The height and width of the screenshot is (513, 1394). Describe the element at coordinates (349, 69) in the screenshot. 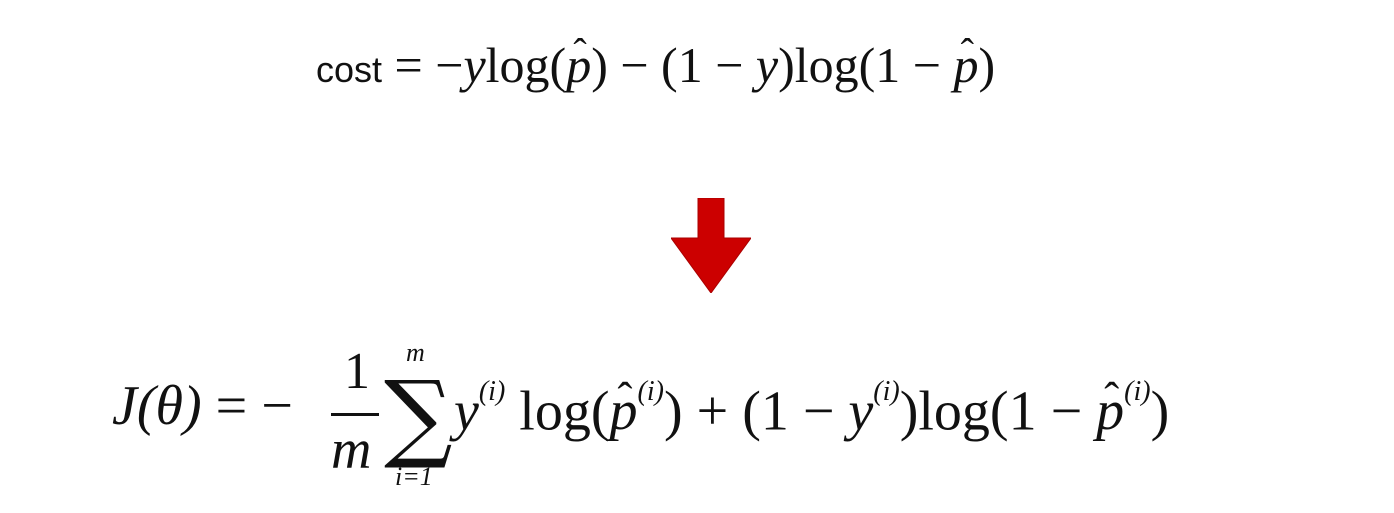

I see `cost-label: cost` at that location.